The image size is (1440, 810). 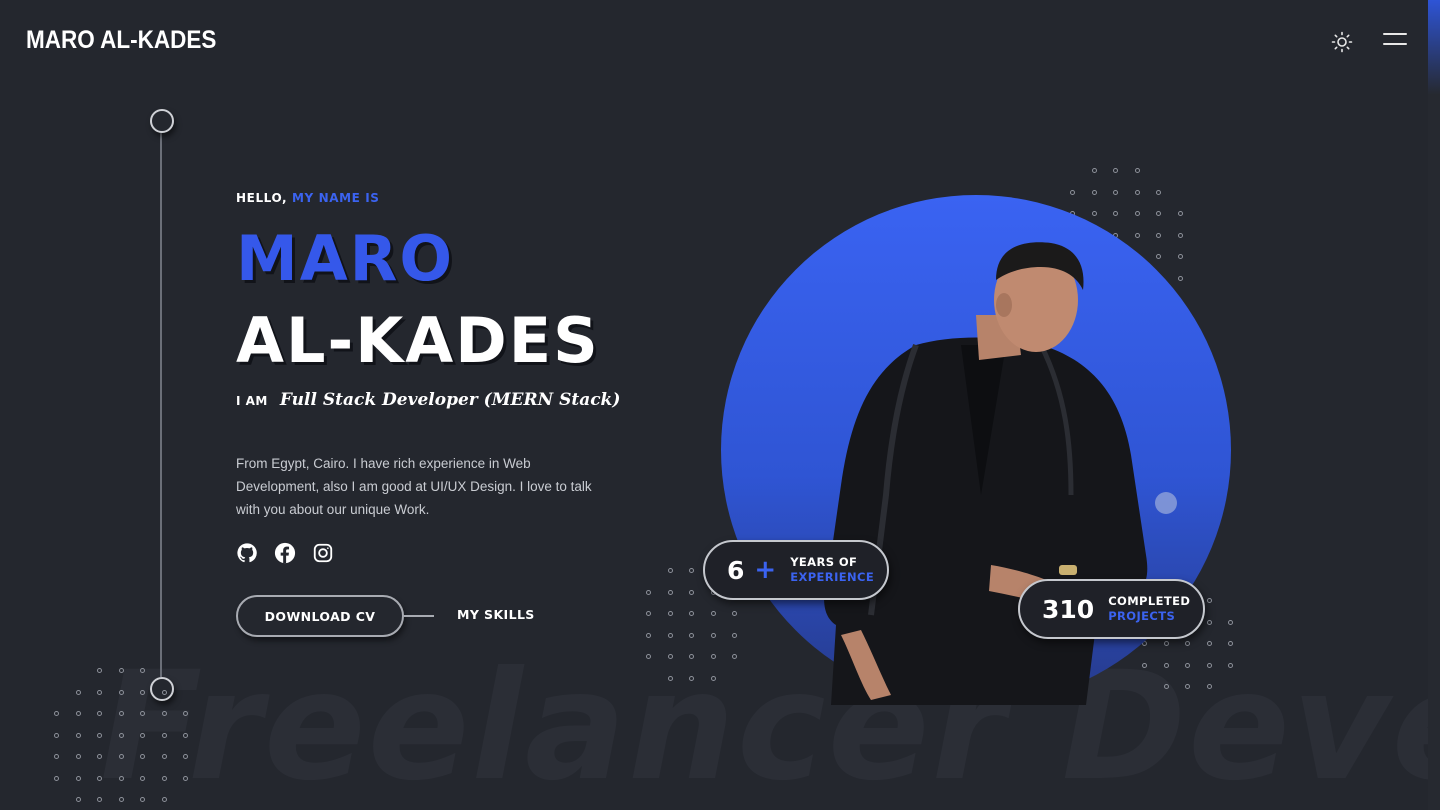 I want to click on experience-stat-badge: 6 + YEARS OF EXPERIENCE, so click(x=796, y=570).